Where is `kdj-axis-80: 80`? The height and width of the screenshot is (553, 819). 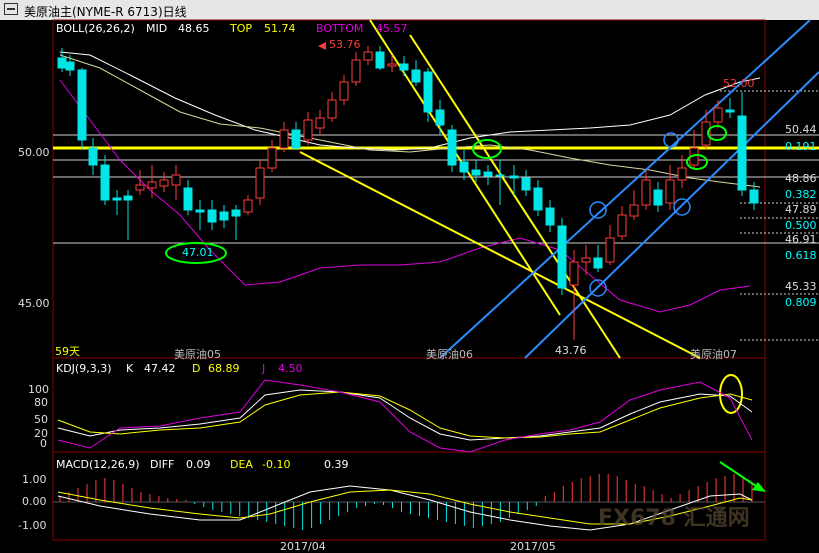 kdj-axis-80: 80 is located at coordinates (41, 402).